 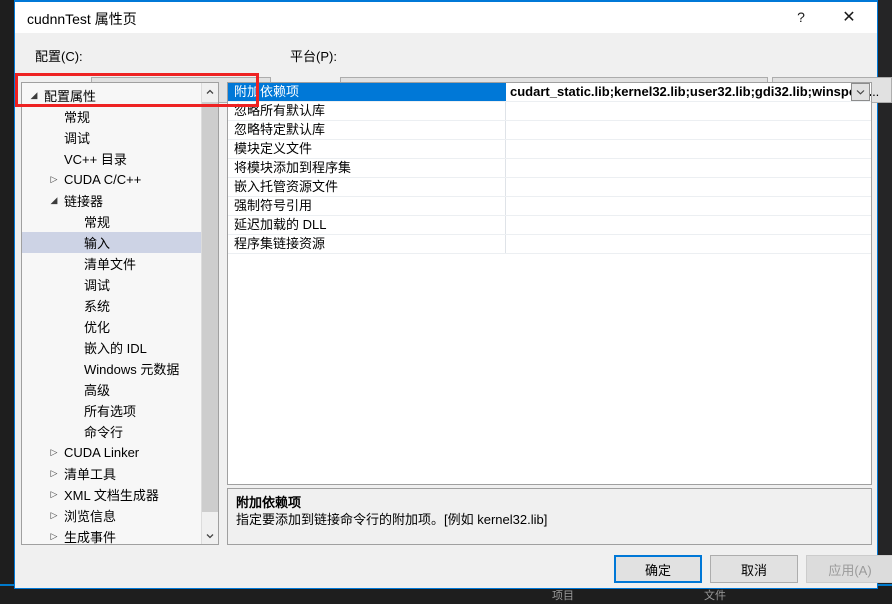 What do you see at coordinates (801, 17) in the screenshot?
I see `help-icon: ?` at bounding box center [801, 17].